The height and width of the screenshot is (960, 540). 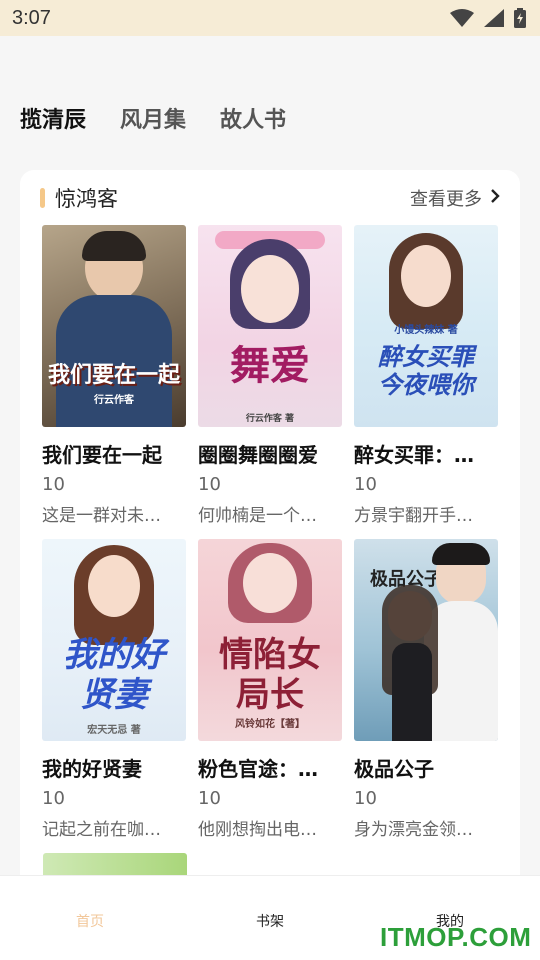 I want to click on book-cover: 我的好贤妻 宏天无忌 著, so click(x=114, y=640).